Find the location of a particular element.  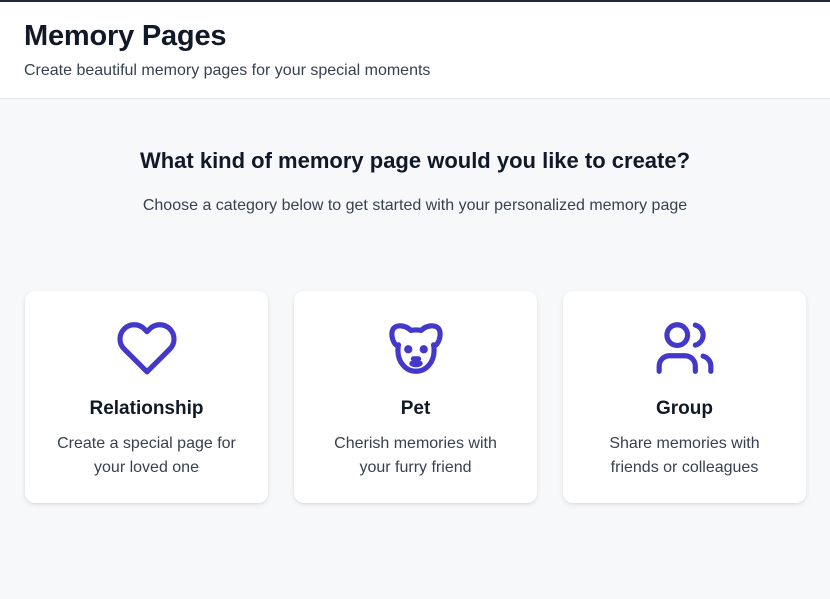

category-description: Create a special page for your loved one is located at coordinates (146, 455).